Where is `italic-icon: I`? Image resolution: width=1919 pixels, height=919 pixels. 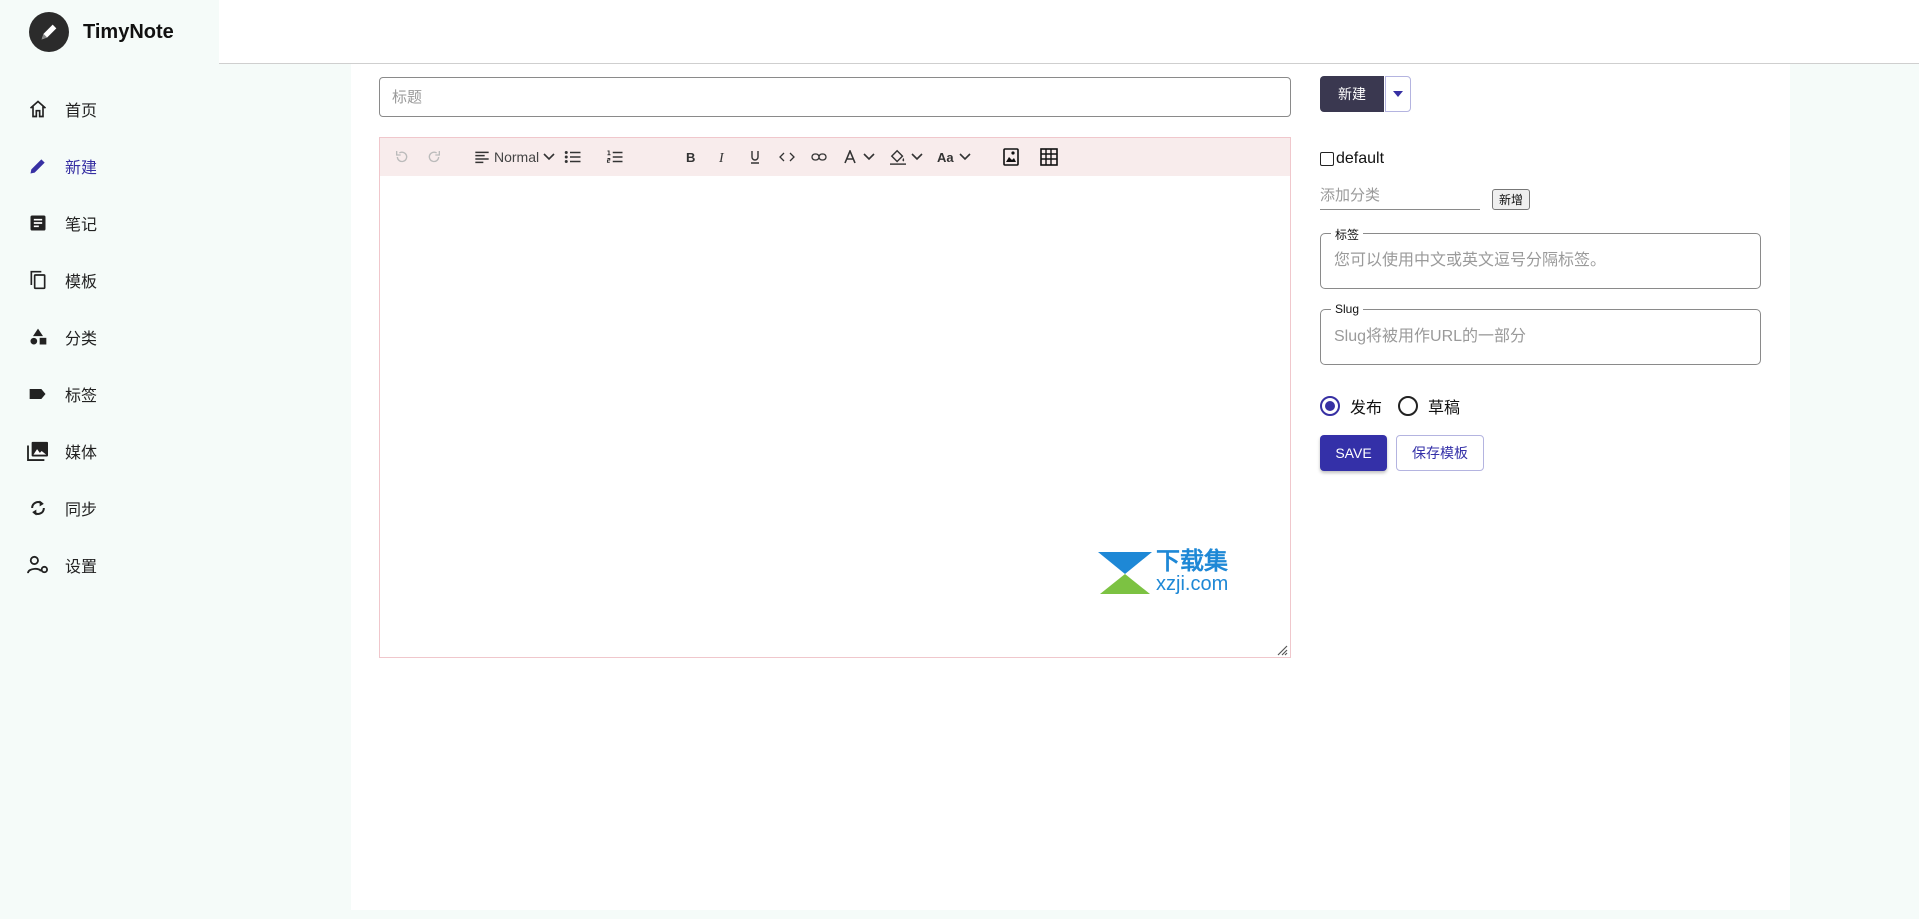 italic-icon: I is located at coordinates (723, 157).